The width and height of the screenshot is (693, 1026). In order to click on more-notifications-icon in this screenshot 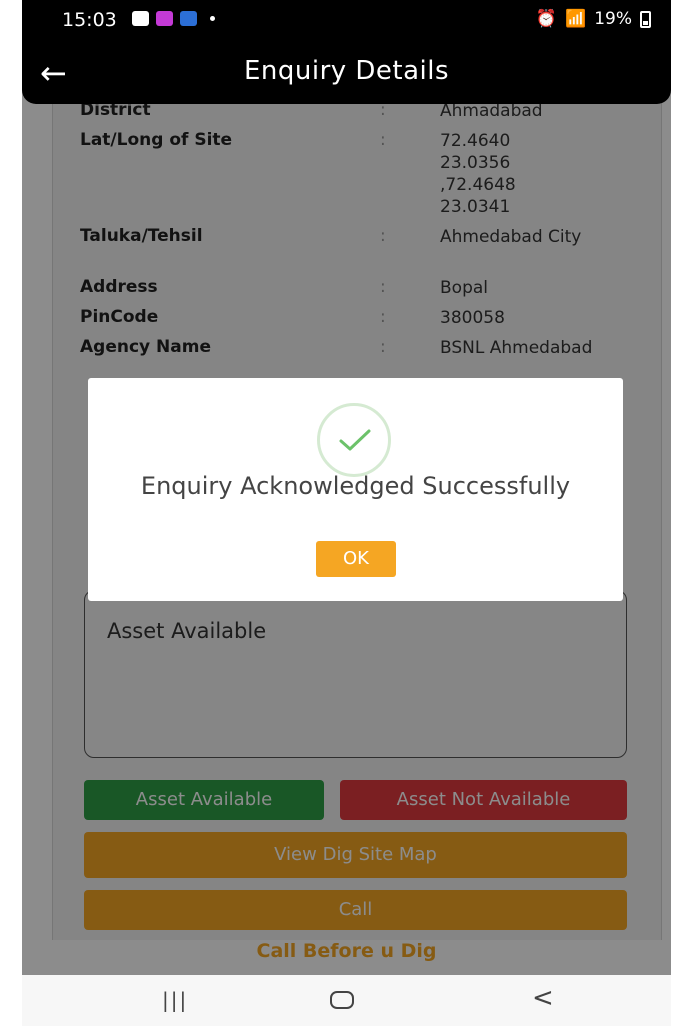, I will do `click(212, 18)`.